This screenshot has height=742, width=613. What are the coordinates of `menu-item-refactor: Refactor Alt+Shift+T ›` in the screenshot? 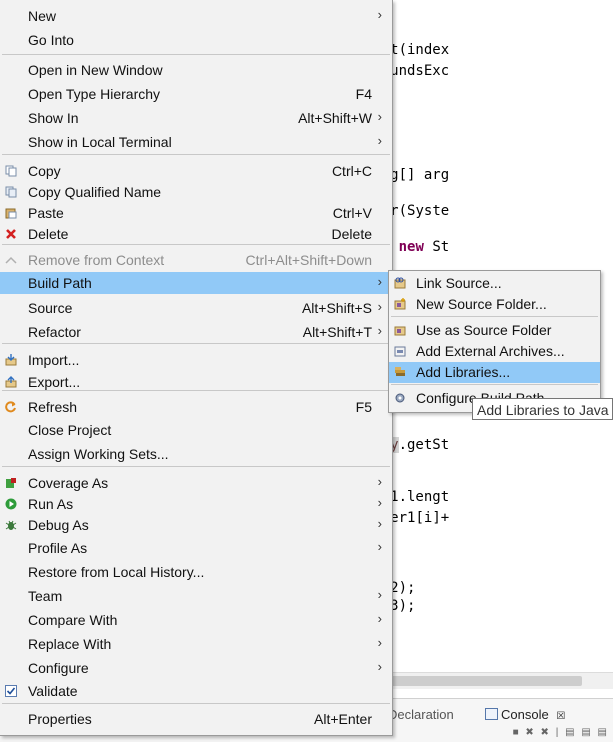 It's located at (196, 332).